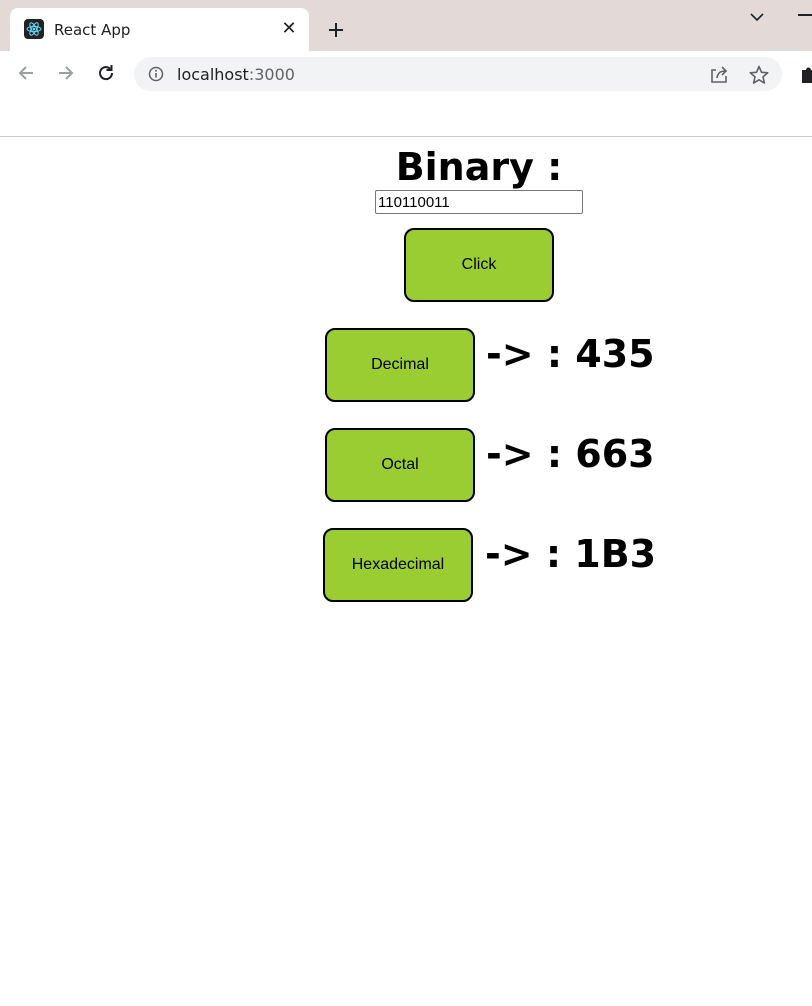  What do you see at coordinates (570, 354) in the screenshot?
I see `decimal-result: -> : 435` at bounding box center [570, 354].